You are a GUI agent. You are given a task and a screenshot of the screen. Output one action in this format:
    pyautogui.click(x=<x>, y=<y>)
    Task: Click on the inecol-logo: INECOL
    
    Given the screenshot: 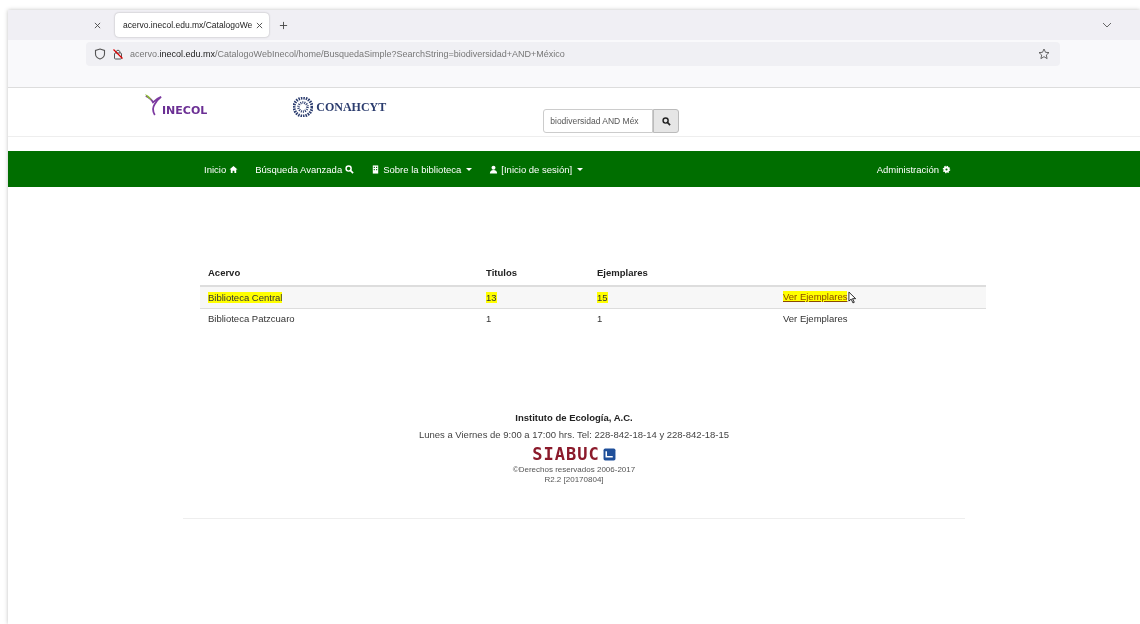 What is the action you would take?
    pyautogui.click(x=176, y=105)
    